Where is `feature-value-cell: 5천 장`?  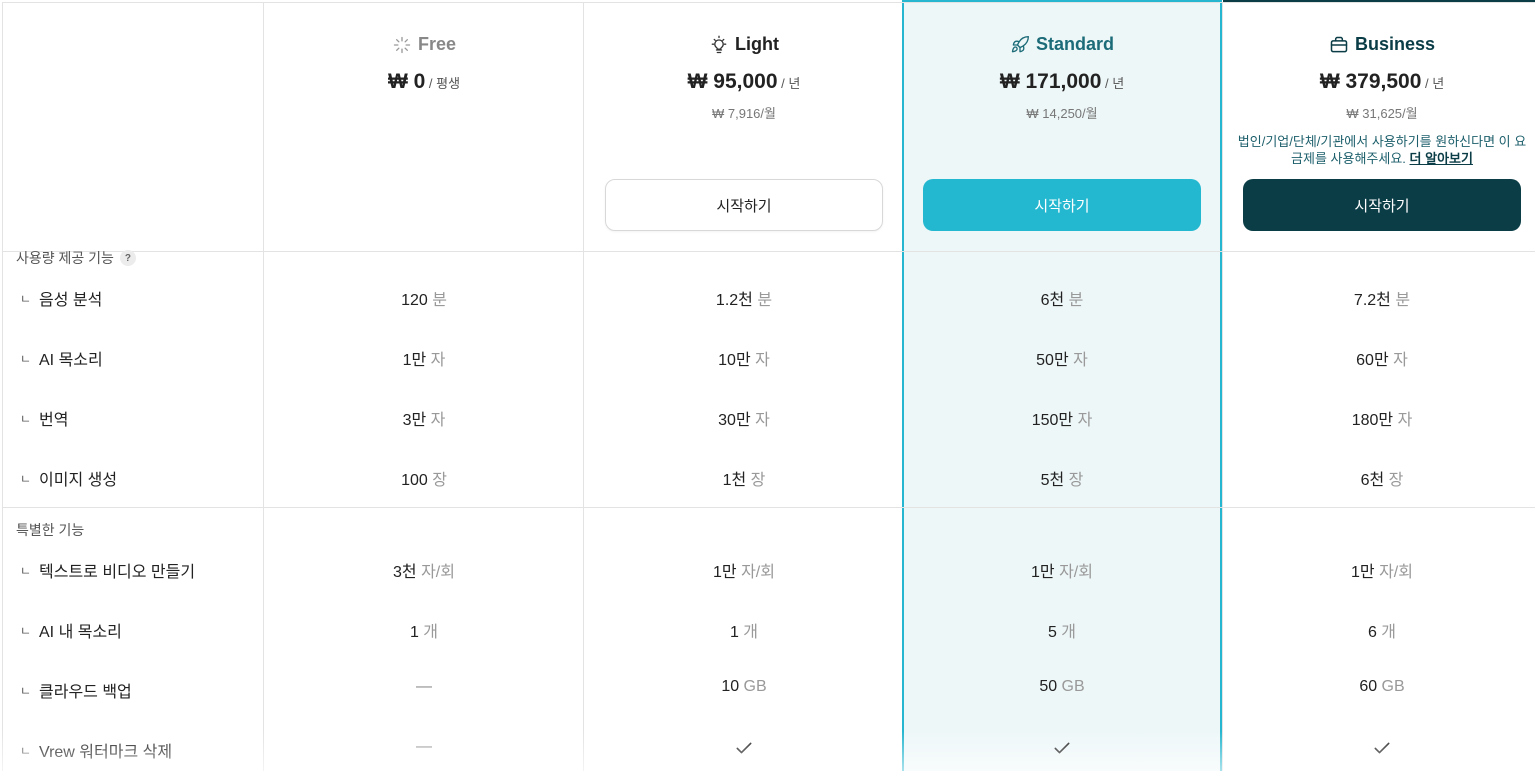 feature-value-cell: 5천 장 is located at coordinates (1062, 478).